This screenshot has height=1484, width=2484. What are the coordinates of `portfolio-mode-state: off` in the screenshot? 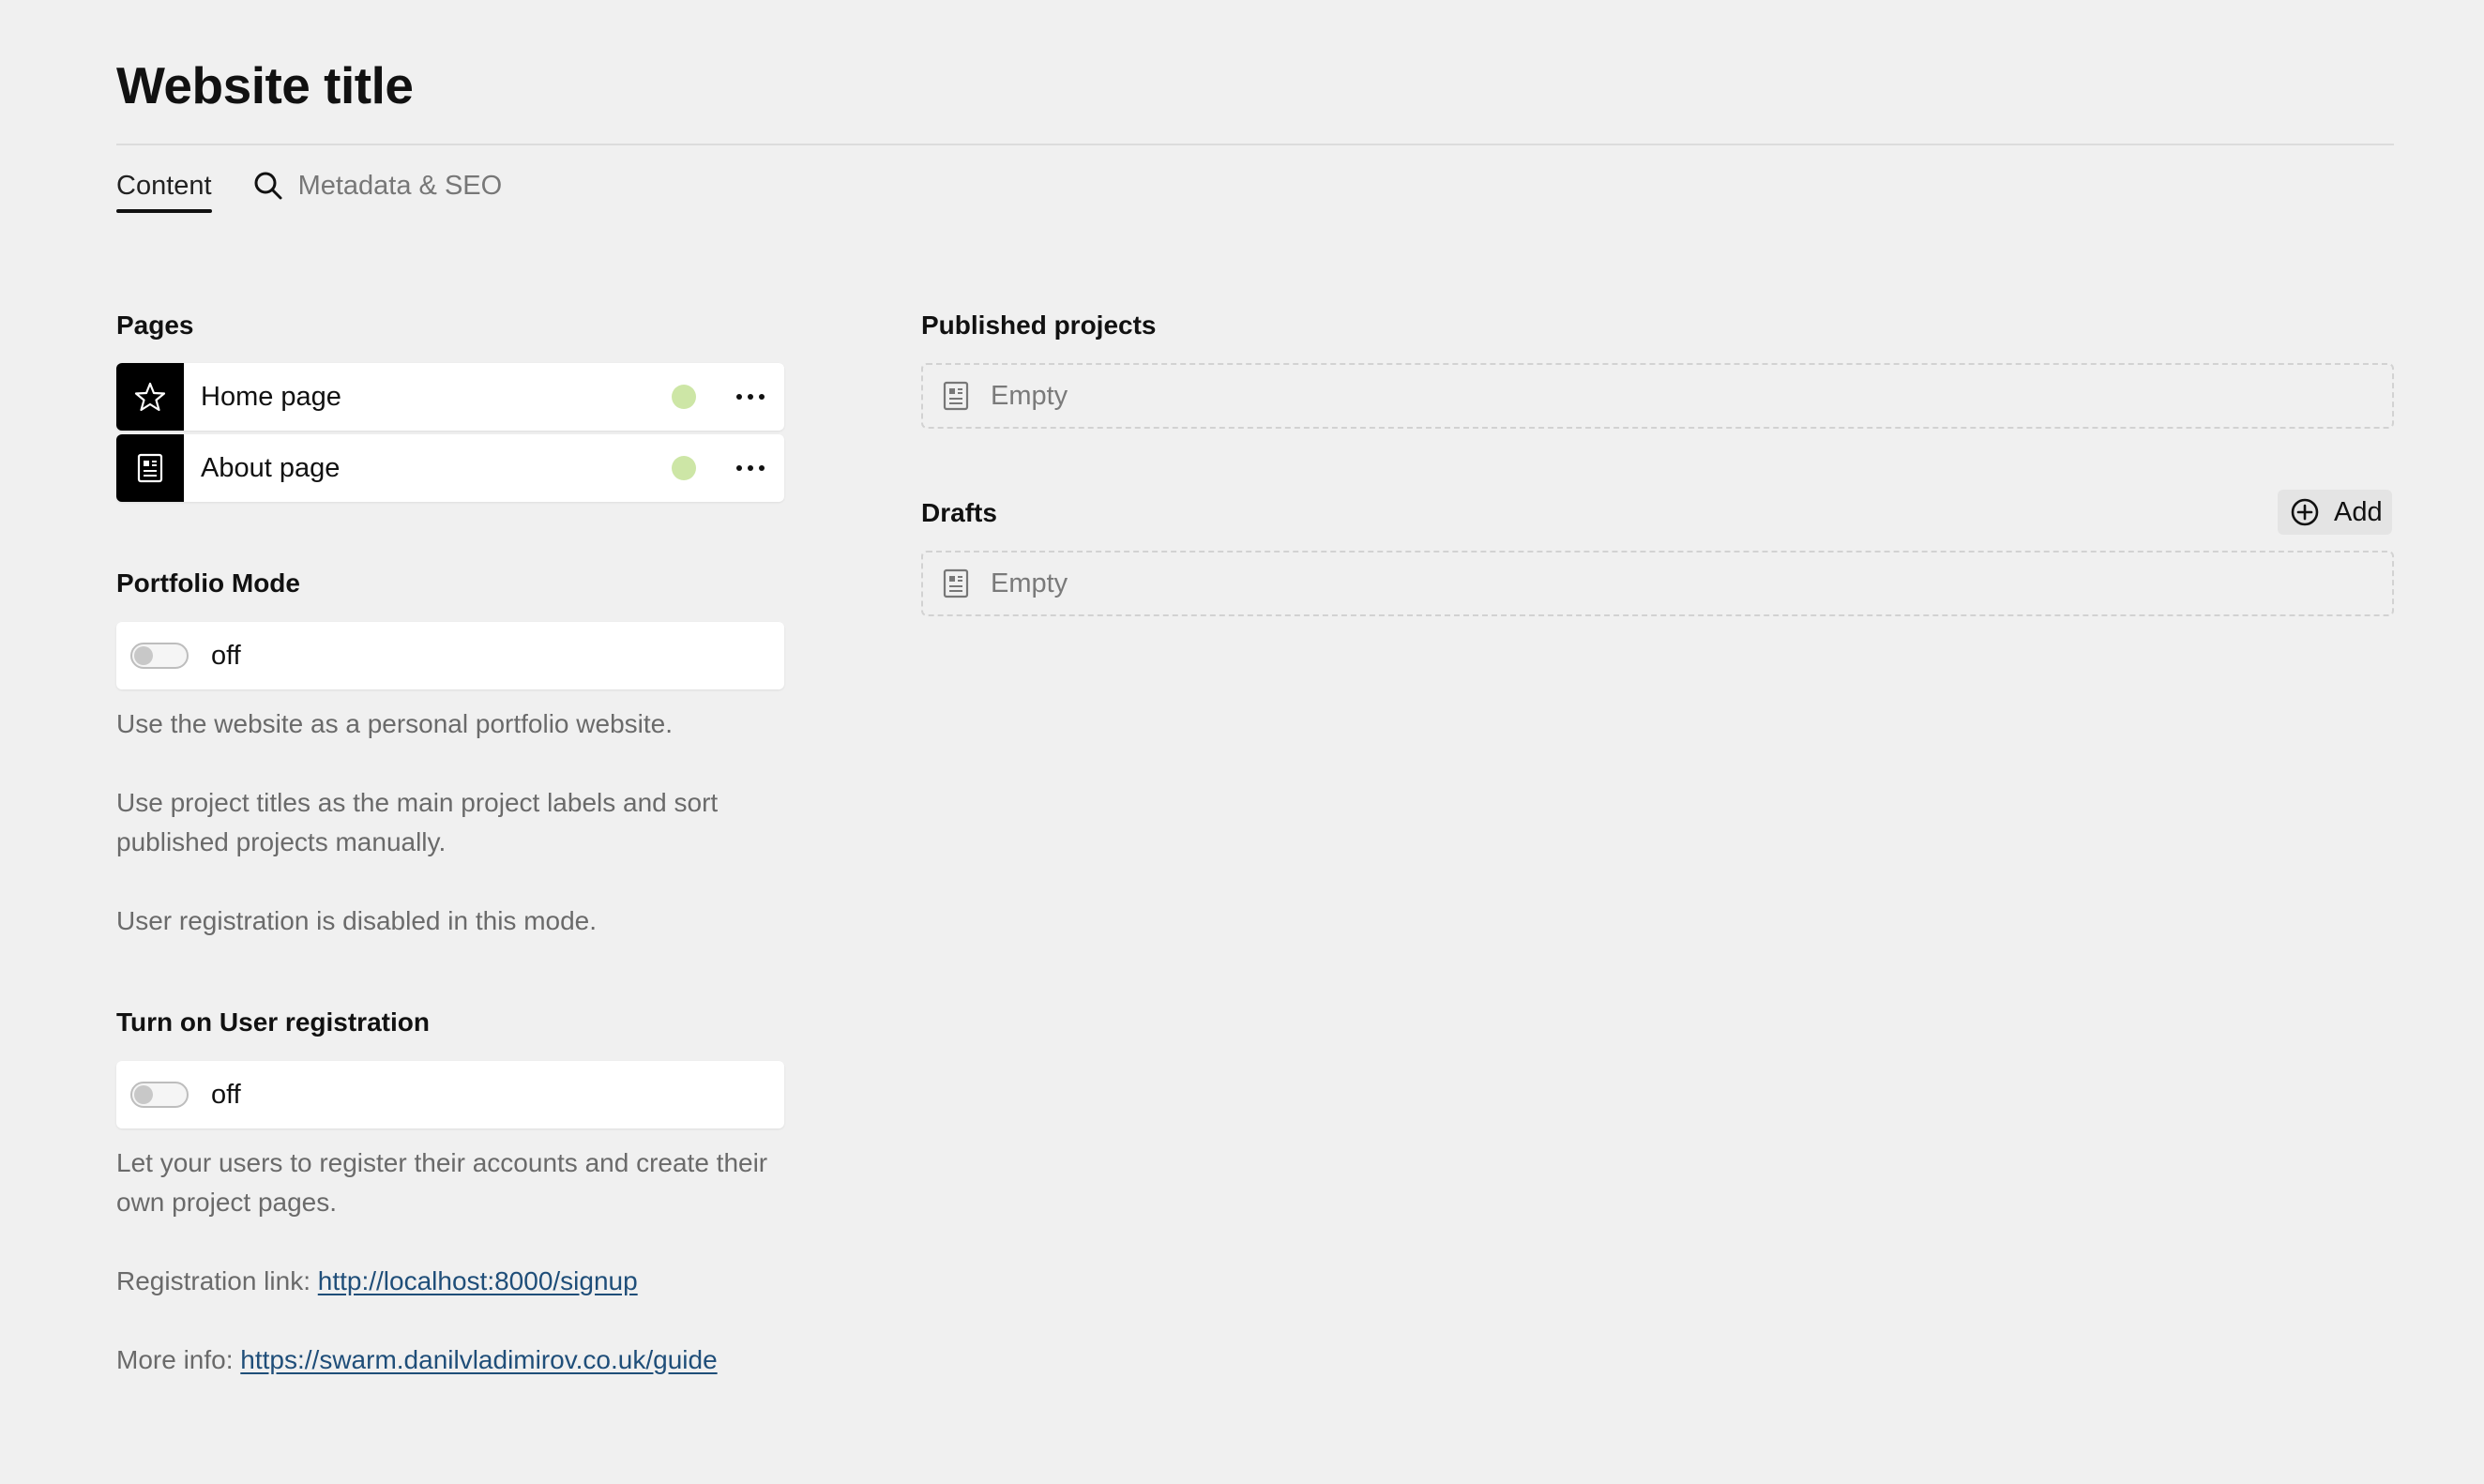 It's located at (226, 655).